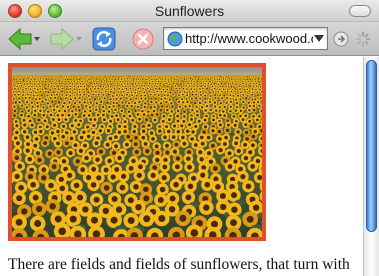 This screenshot has height=276, width=379. I want to click on forward-button, so click(66, 39).